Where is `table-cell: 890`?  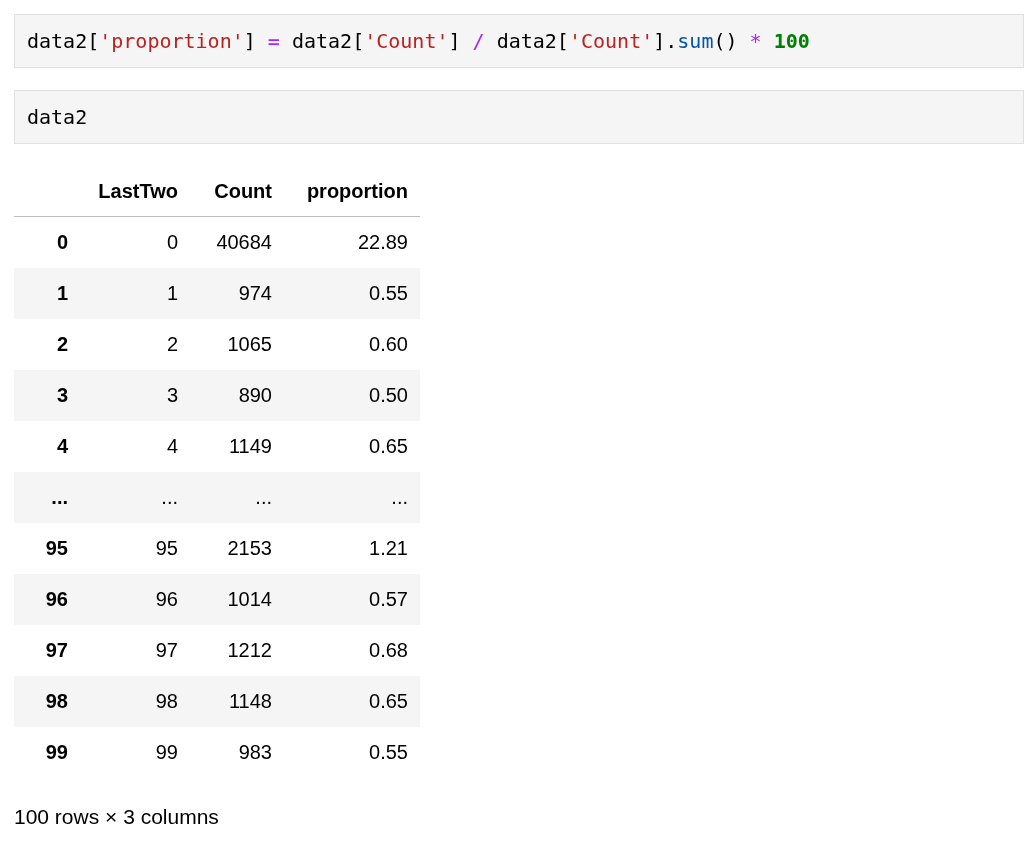
table-cell: 890 is located at coordinates (237, 395).